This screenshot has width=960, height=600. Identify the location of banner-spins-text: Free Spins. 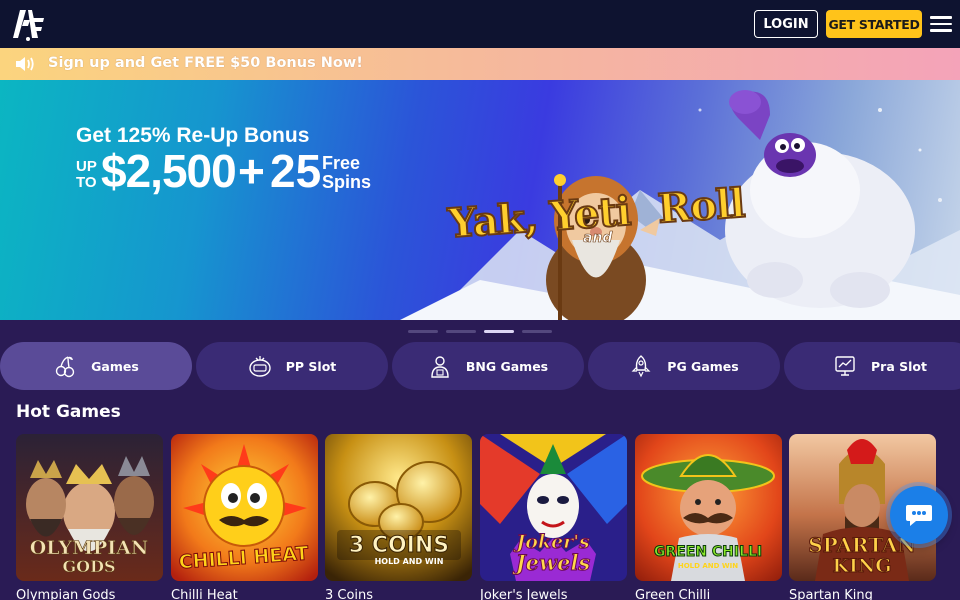
(347, 172).